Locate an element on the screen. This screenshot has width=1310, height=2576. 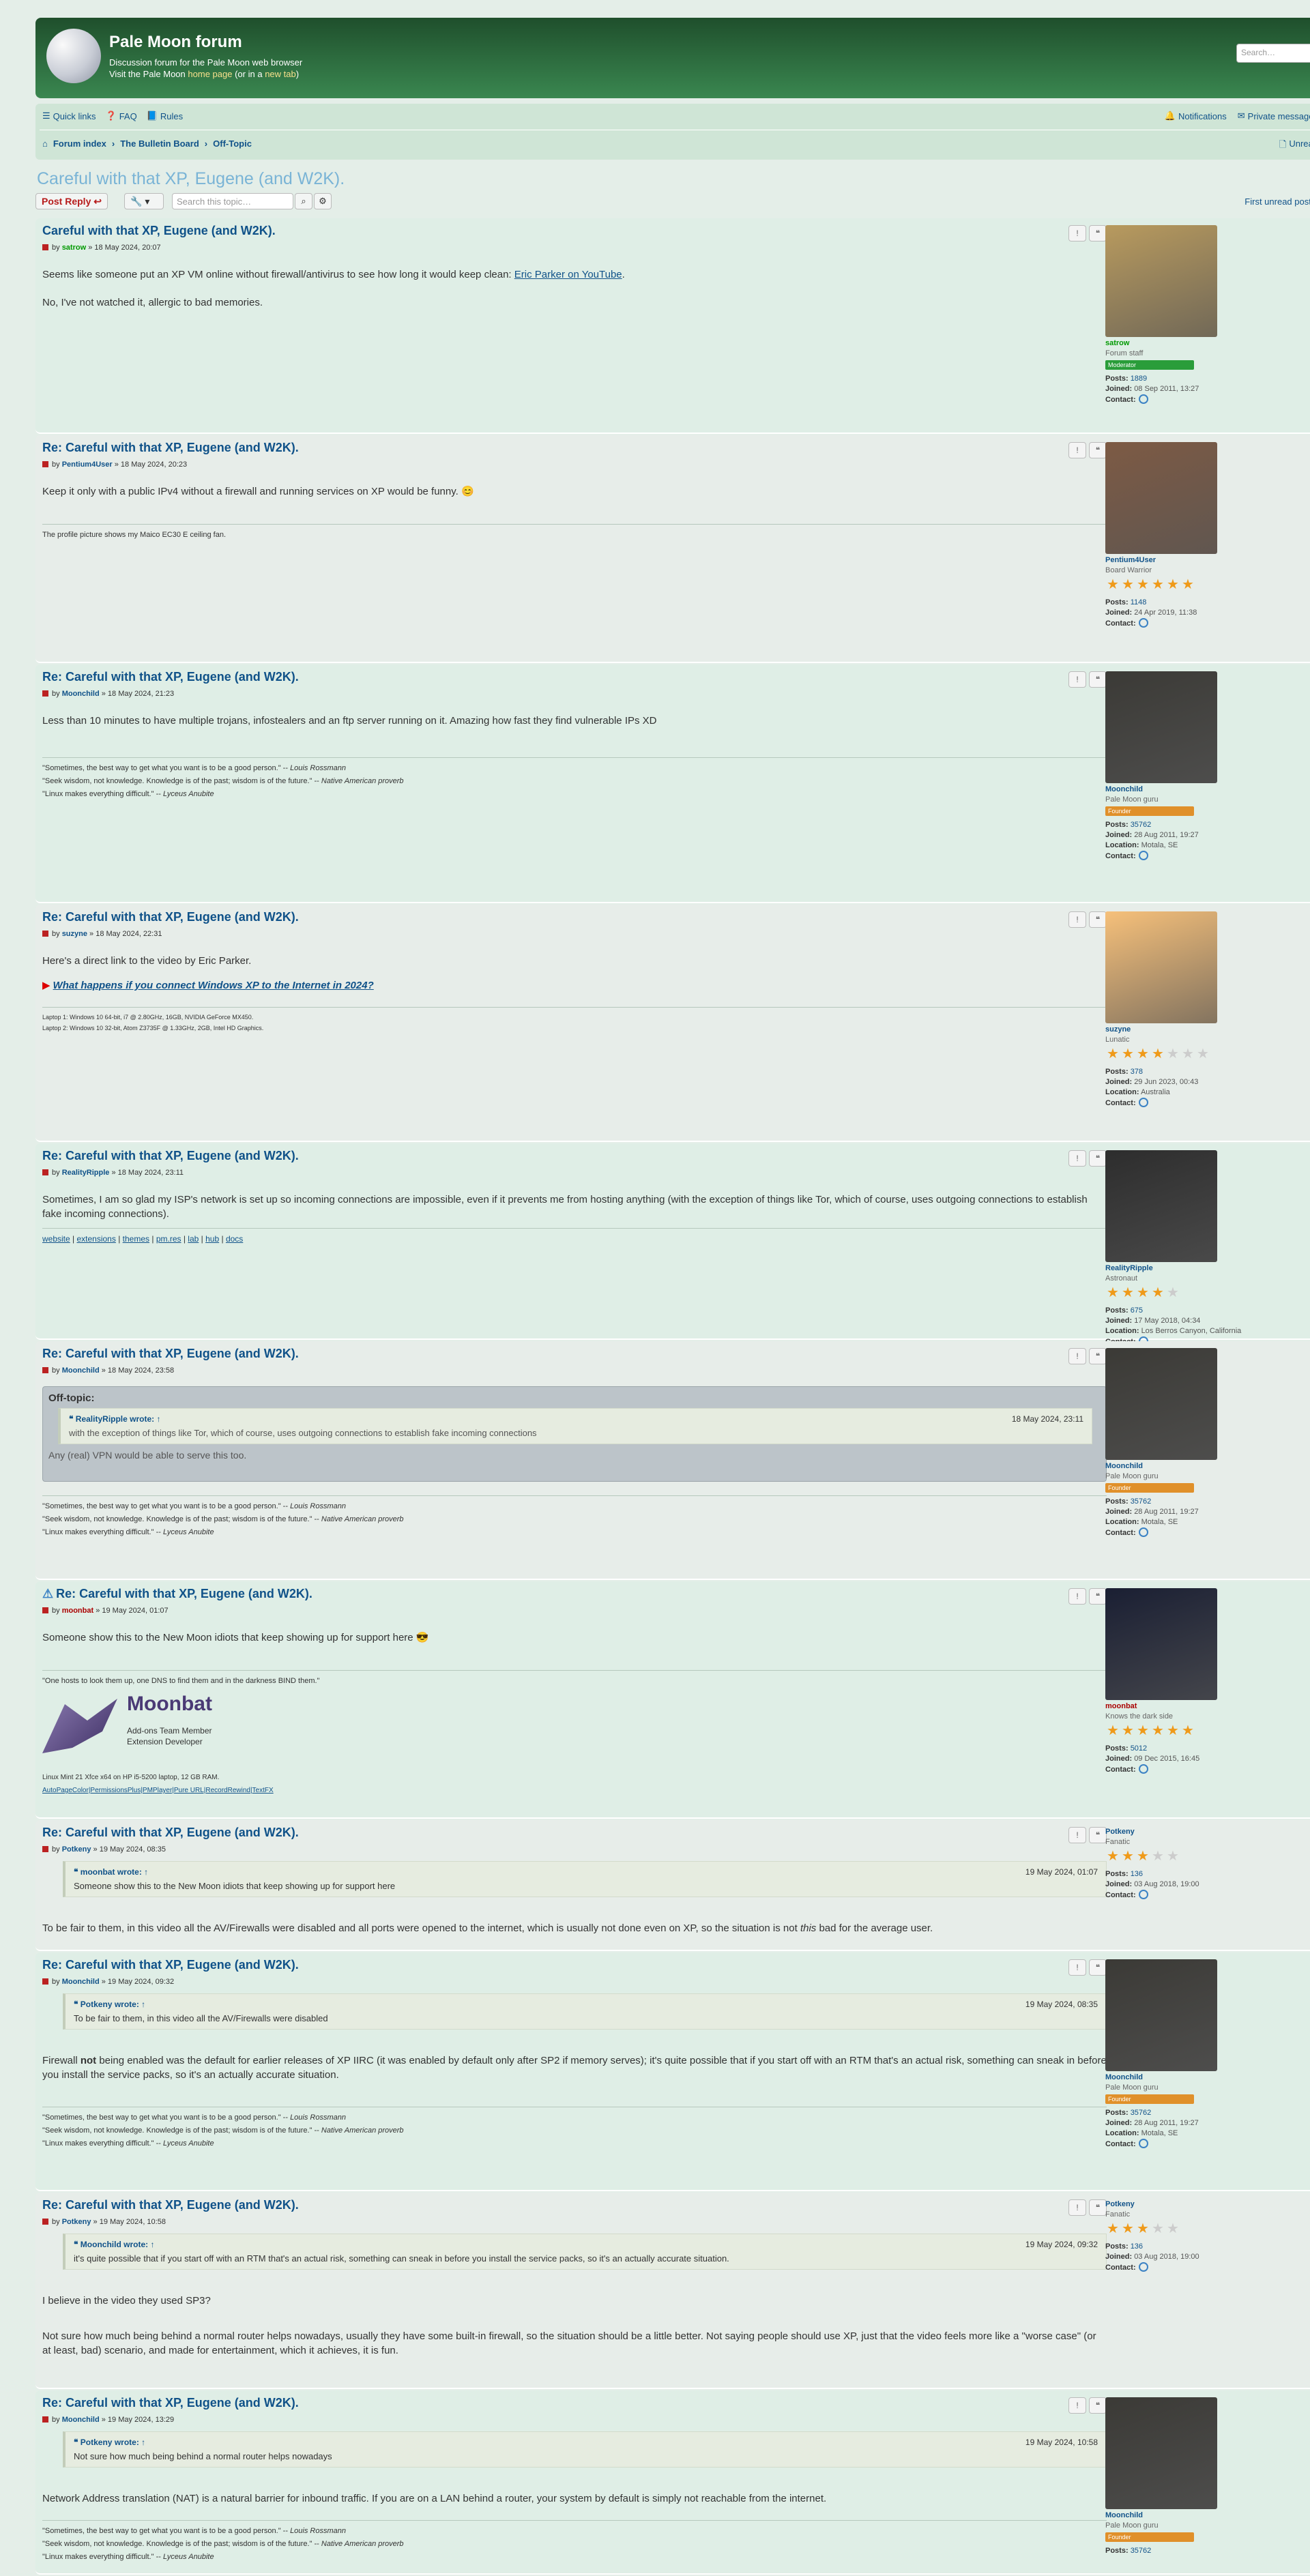
profile-value: 1889 is located at coordinates (1139, 379).